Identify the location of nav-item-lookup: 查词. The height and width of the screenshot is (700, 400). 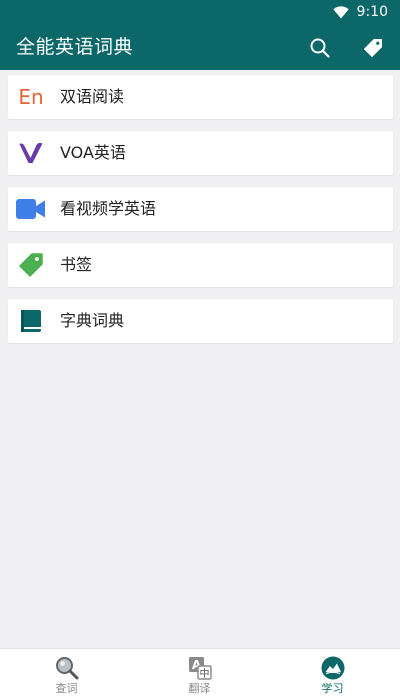
(66, 674).